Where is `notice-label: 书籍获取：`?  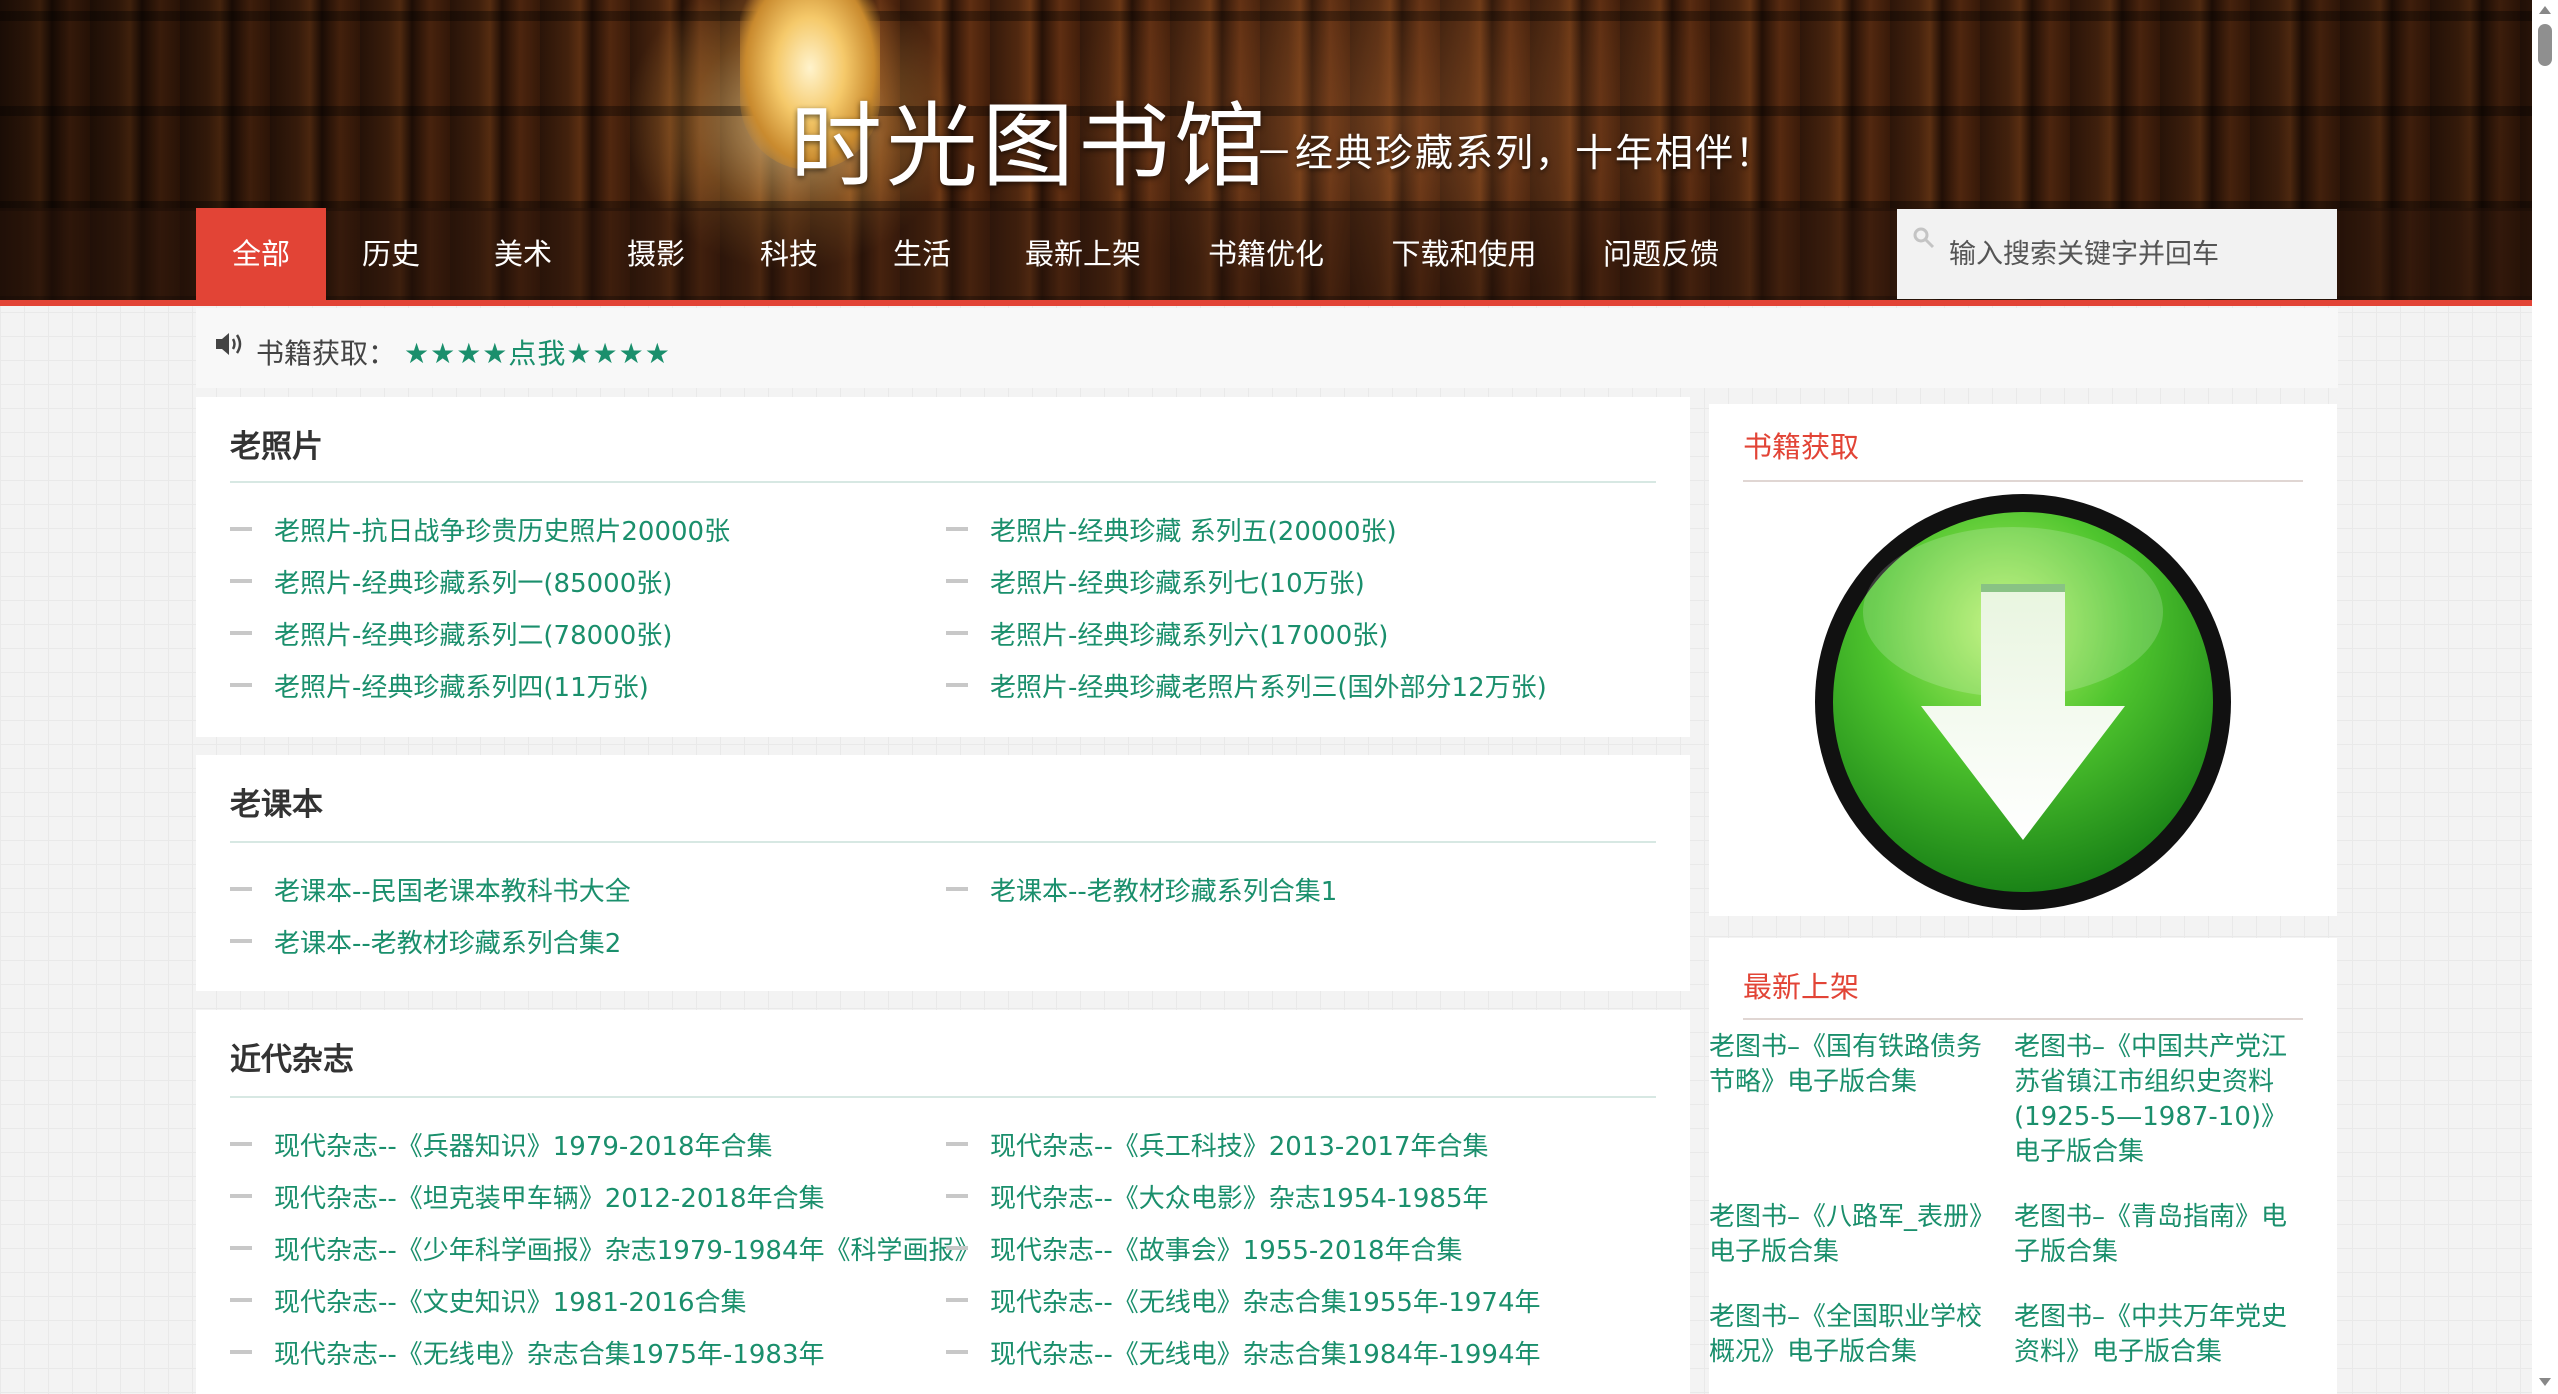 notice-label: 书籍获取： is located at coordinates (326, 353).